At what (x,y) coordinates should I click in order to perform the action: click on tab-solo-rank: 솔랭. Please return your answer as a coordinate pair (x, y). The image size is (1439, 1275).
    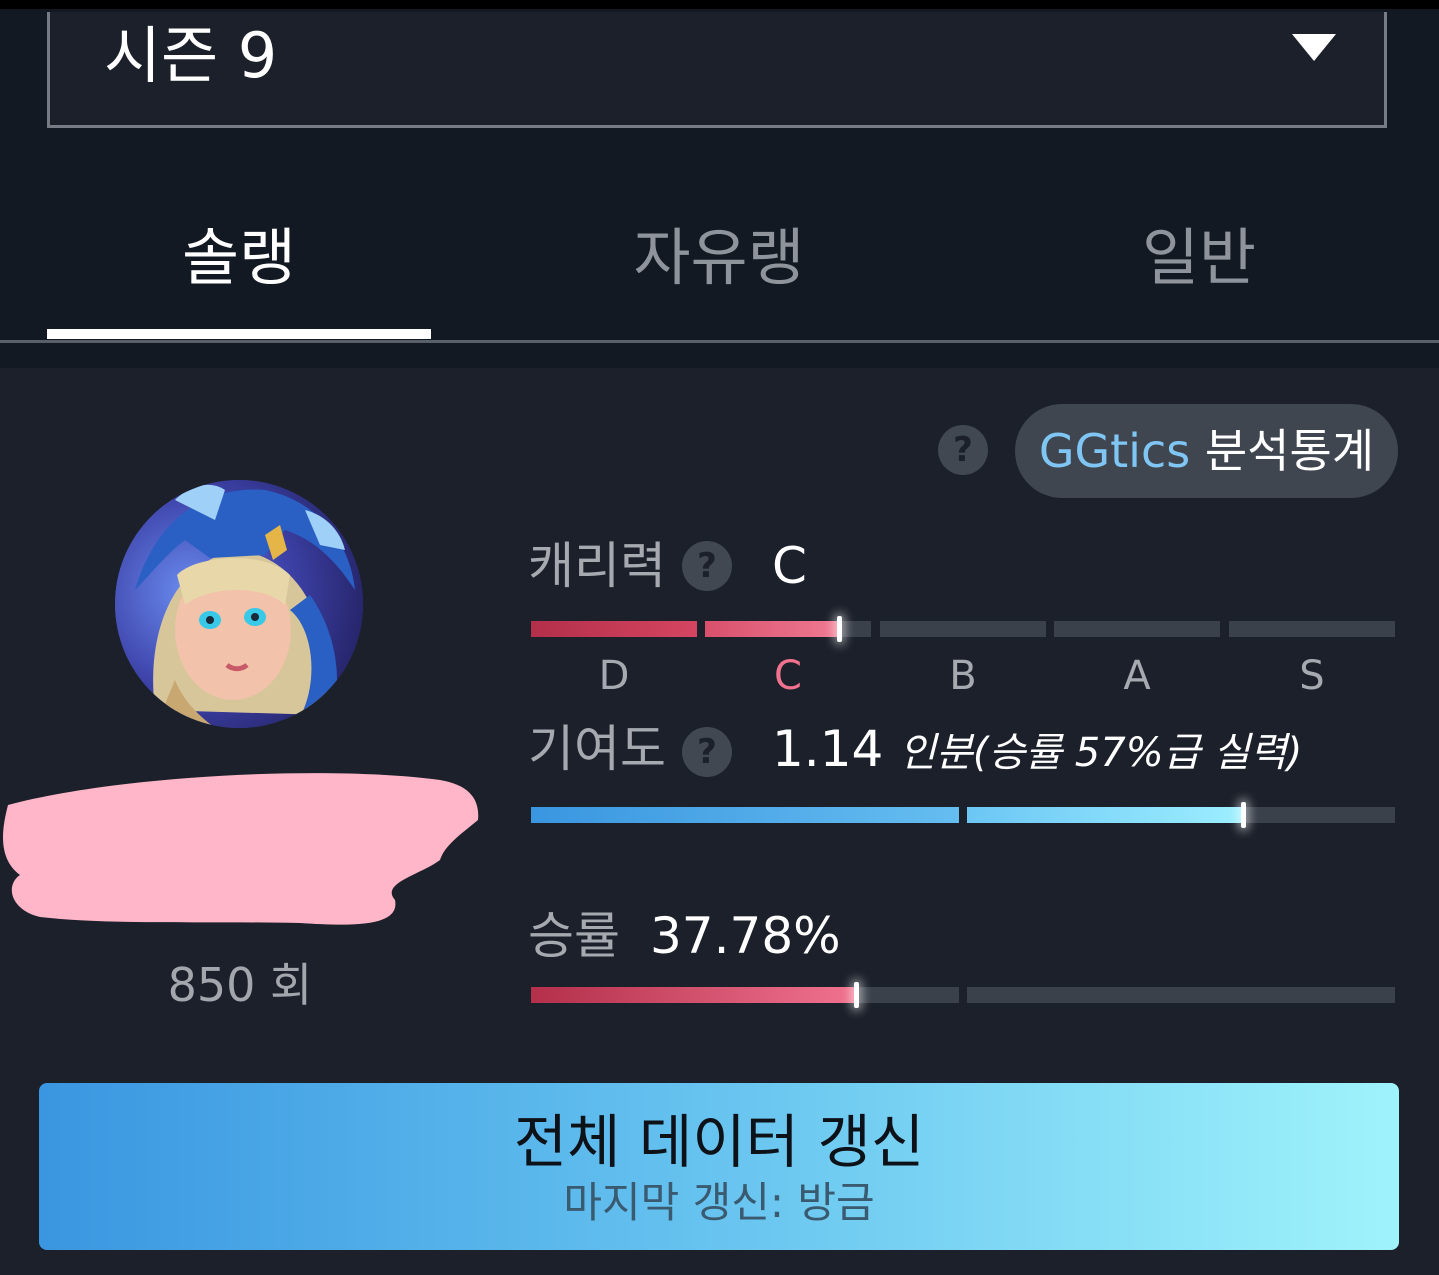
    Looking at the image, I should click on (239, 258).